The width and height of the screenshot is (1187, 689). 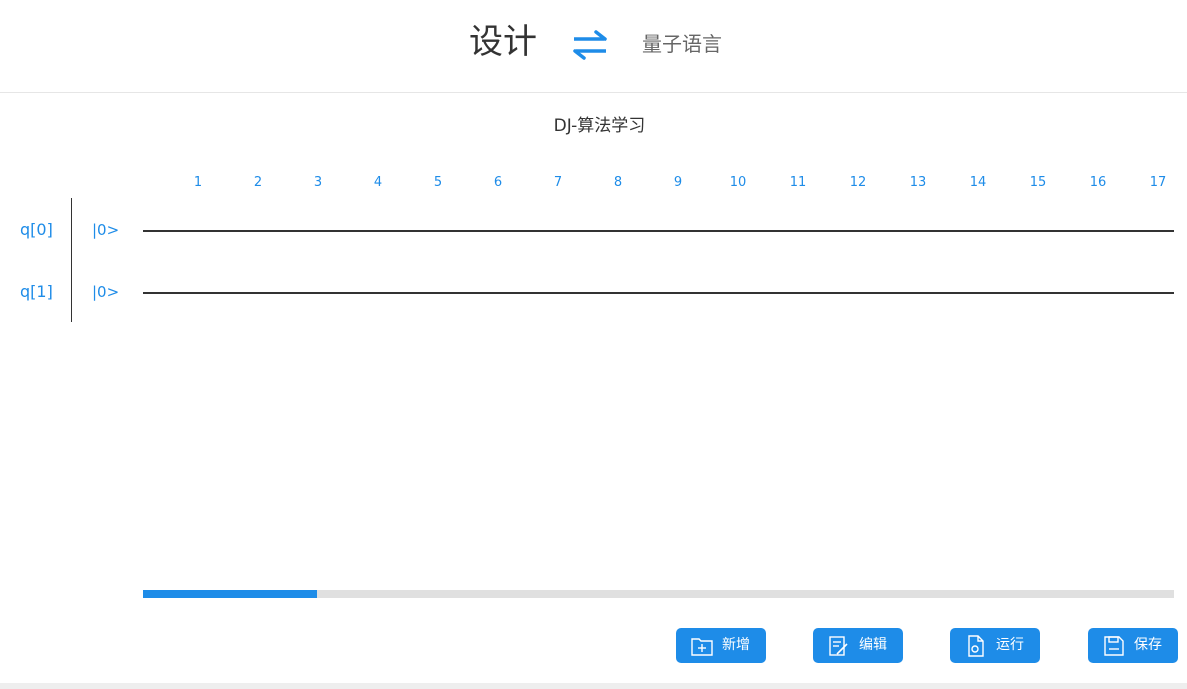 I want to click on column-number: 9, so click(x=678, y=182).